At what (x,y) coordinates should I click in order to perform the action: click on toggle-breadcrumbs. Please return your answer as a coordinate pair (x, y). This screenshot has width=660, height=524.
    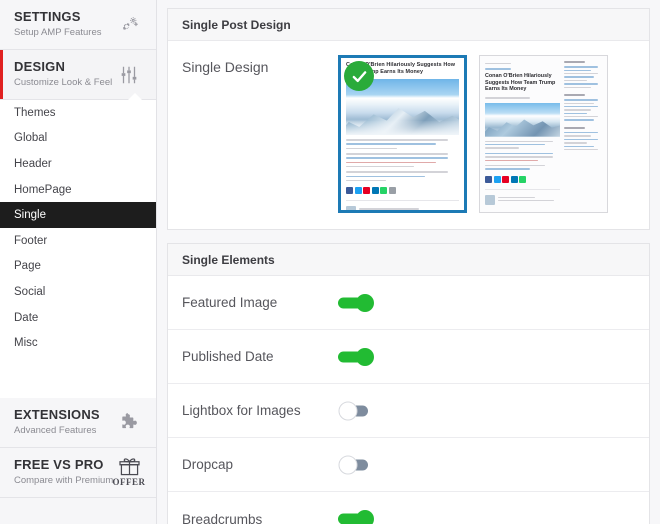
    Looking at the image, I should click on (357, 516).